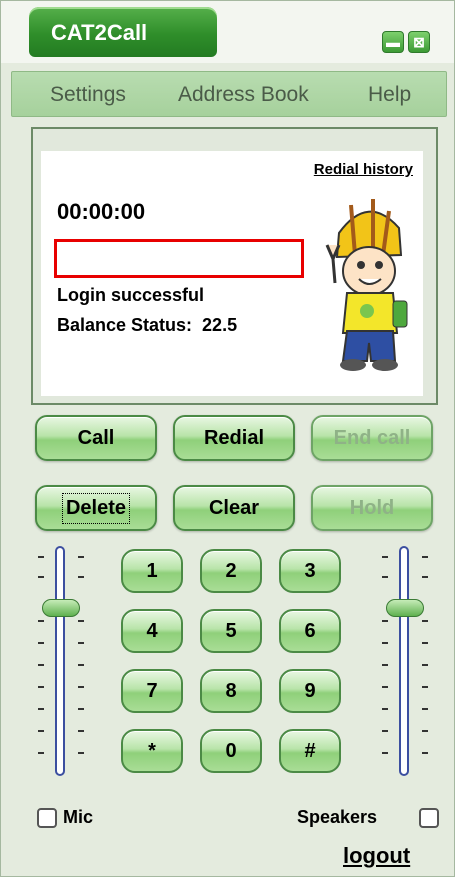  What do you see at coordinates (99, 32) in the screenshot?
I see `window-title: CAT2Call` at bounding box center [99, 32].